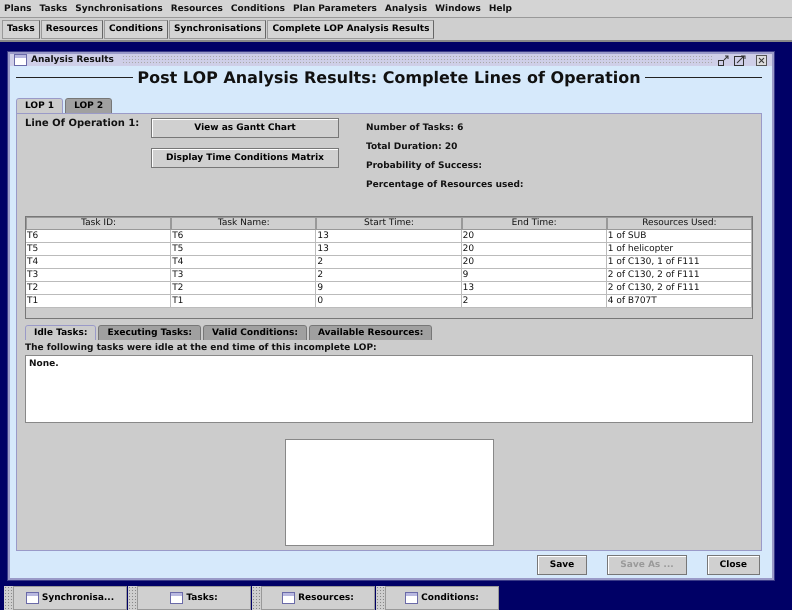 This screenshot has height=610, width=792. What do you see at coordinates (500, 9) in the screenshot?
I see `menu-item: Help` at bounding box center [500, 9].